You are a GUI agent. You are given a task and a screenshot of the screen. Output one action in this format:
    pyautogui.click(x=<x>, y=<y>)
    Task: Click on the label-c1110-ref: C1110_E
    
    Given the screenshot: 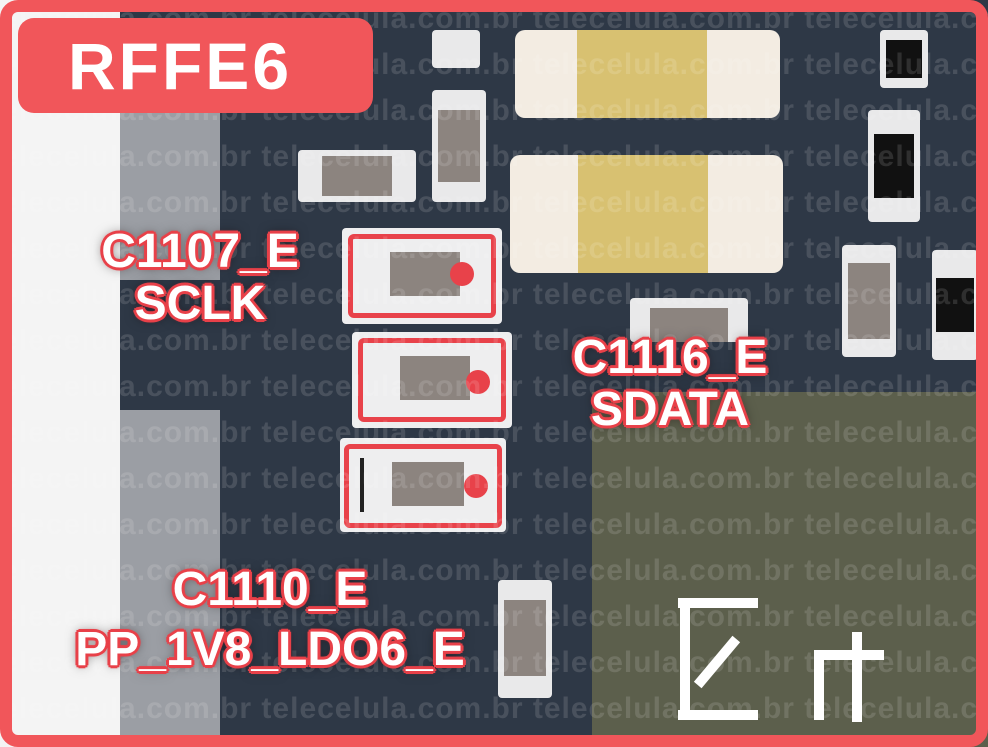 What is the action you would take?
    pyautogui.click(x=270, y=589)
    